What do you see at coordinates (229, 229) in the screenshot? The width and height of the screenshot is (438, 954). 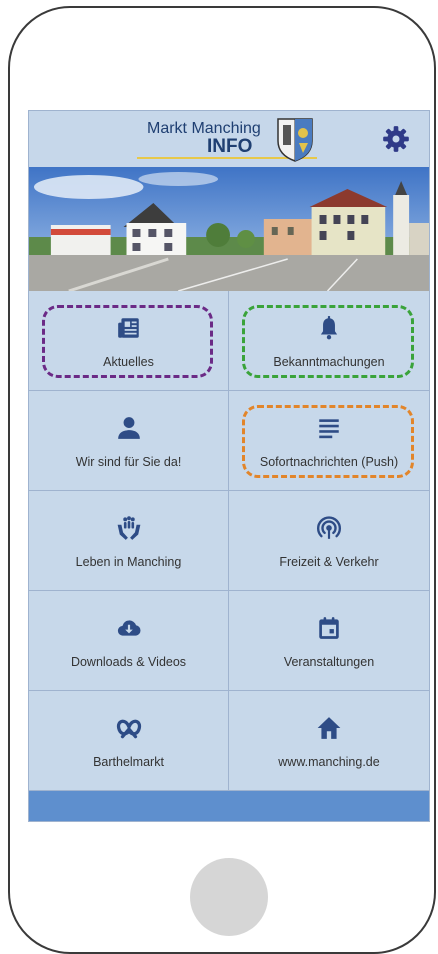 I see `town-panorama-image` at bounding box center [229, 229].